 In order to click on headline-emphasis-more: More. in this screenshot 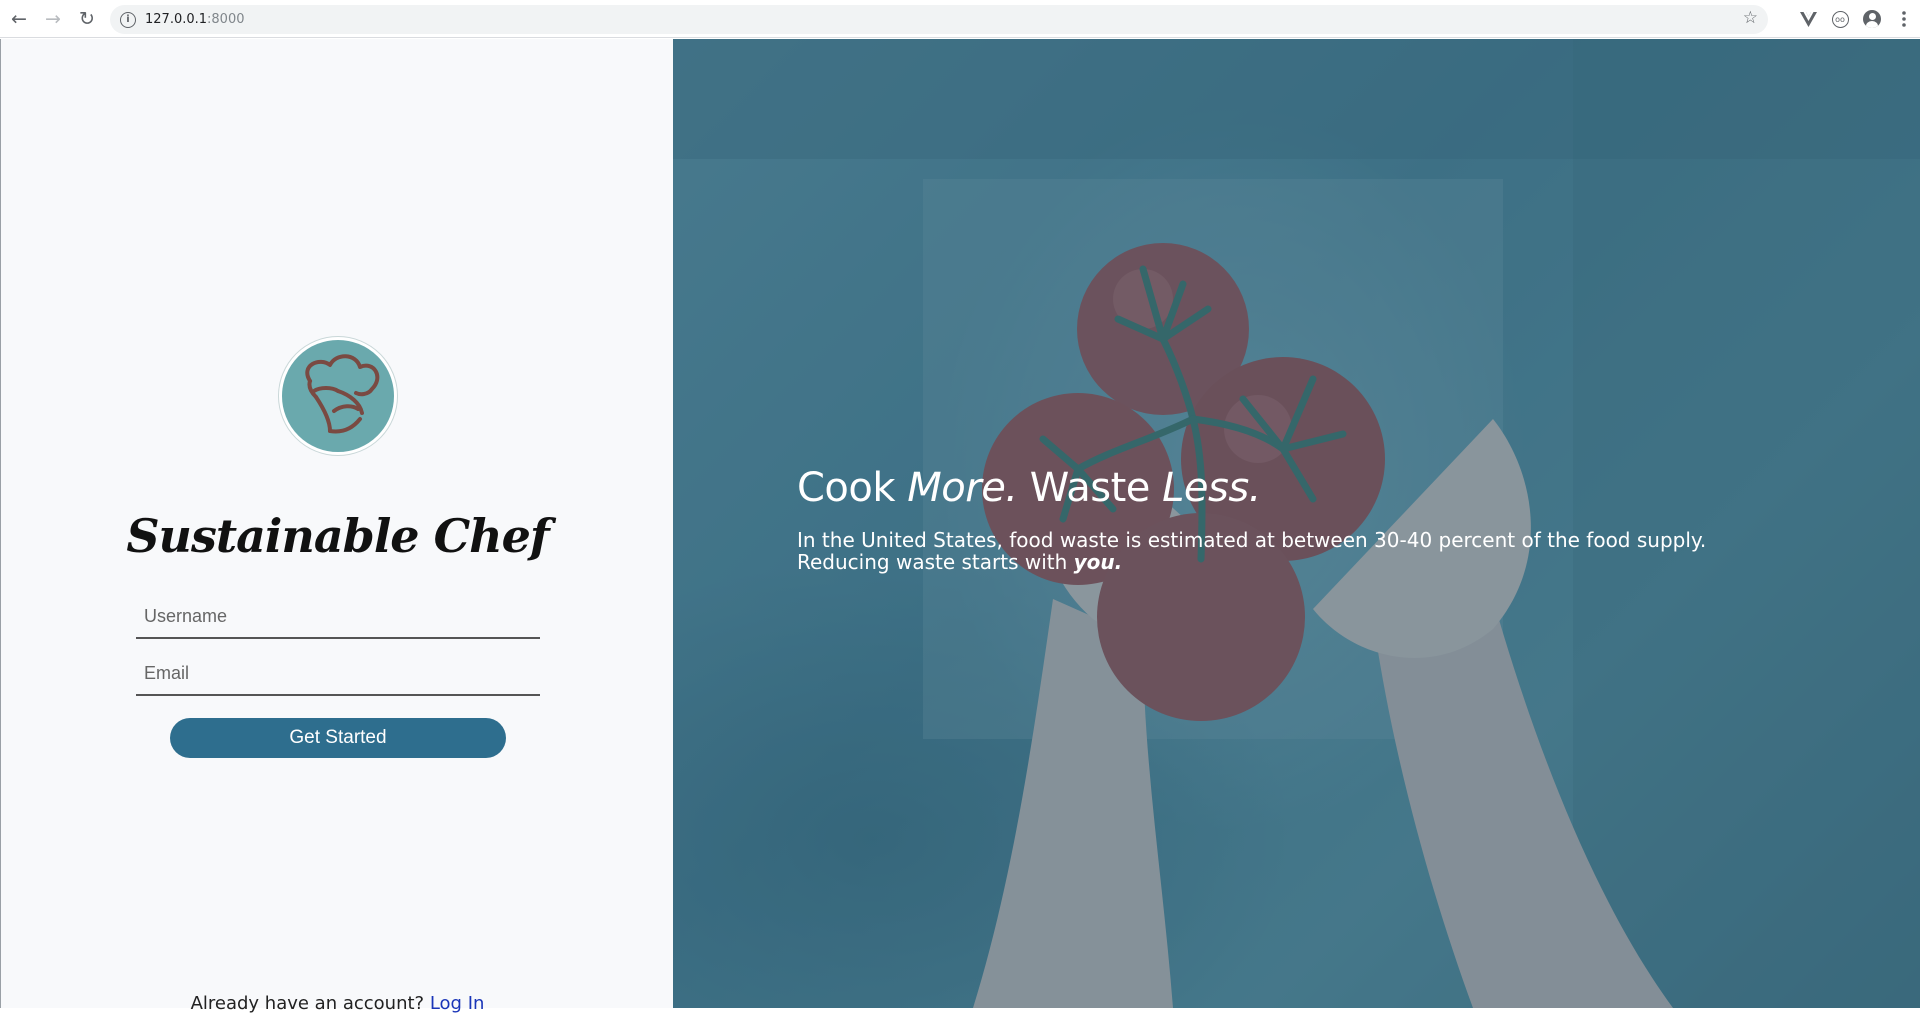, I will do `click(962, 488)`.